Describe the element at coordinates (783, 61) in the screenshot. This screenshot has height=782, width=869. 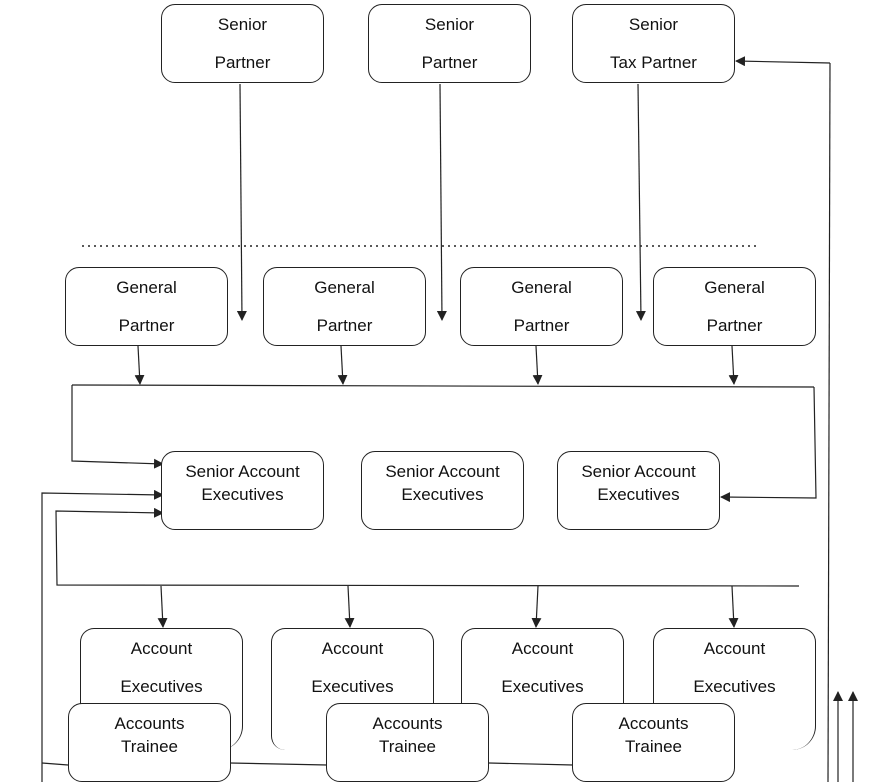
I see `edge-right-feedback-to-tax-partner` at that location.